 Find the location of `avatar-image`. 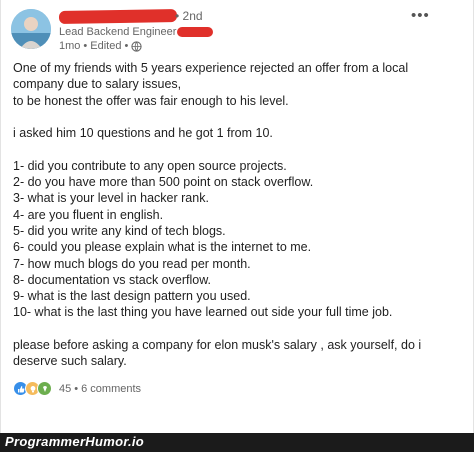

avatar-image is located at coordinates (31, 29).